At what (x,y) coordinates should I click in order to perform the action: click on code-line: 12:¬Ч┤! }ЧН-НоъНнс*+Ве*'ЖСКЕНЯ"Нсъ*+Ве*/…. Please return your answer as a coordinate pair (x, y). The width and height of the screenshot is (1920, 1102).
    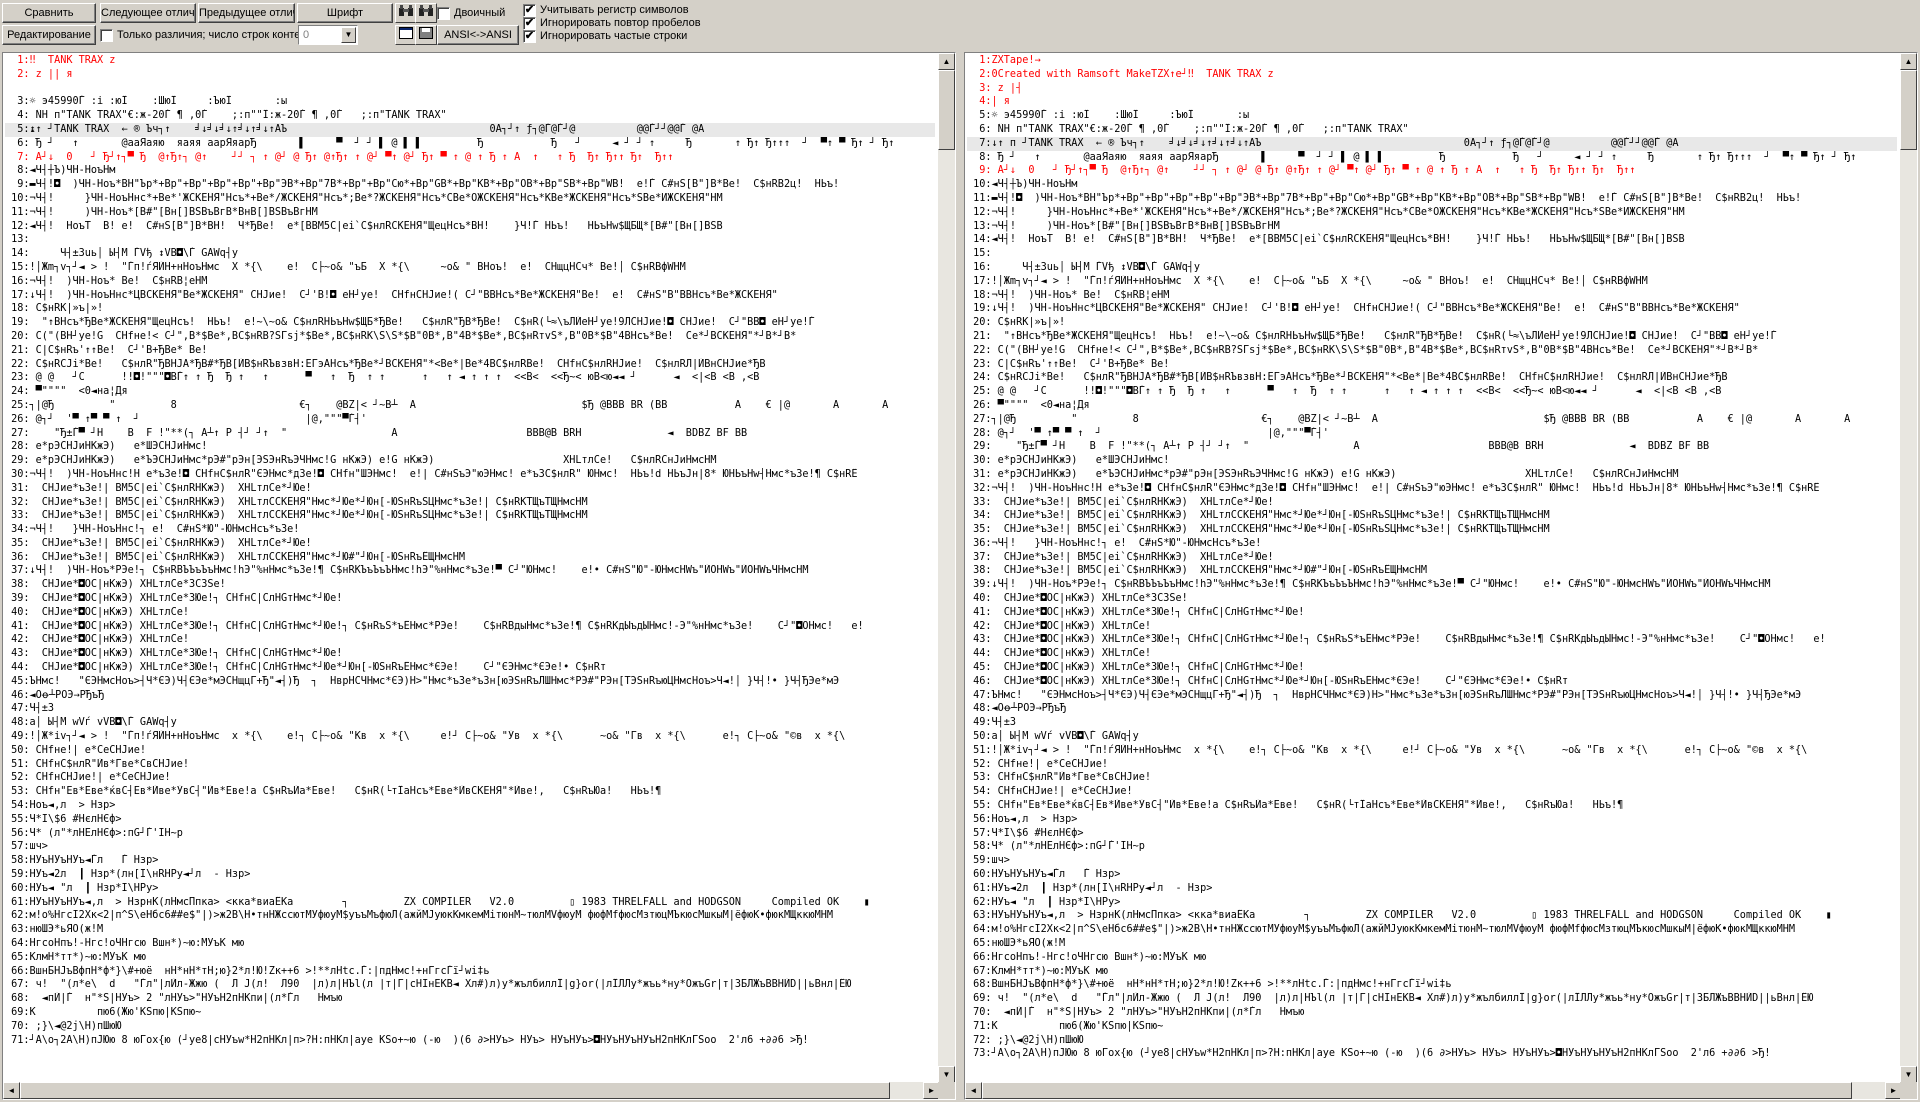
    Looking at the image, I should click on (1432, 213).